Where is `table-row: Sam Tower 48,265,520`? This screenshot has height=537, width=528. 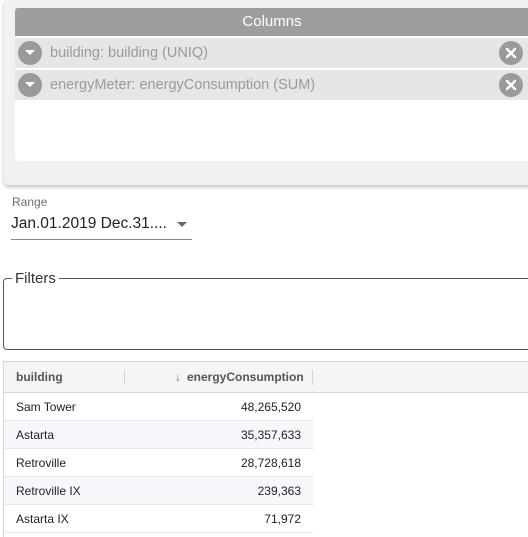 table-row: Sam Tower 48,265,520 is located at coordinates (158, 407).